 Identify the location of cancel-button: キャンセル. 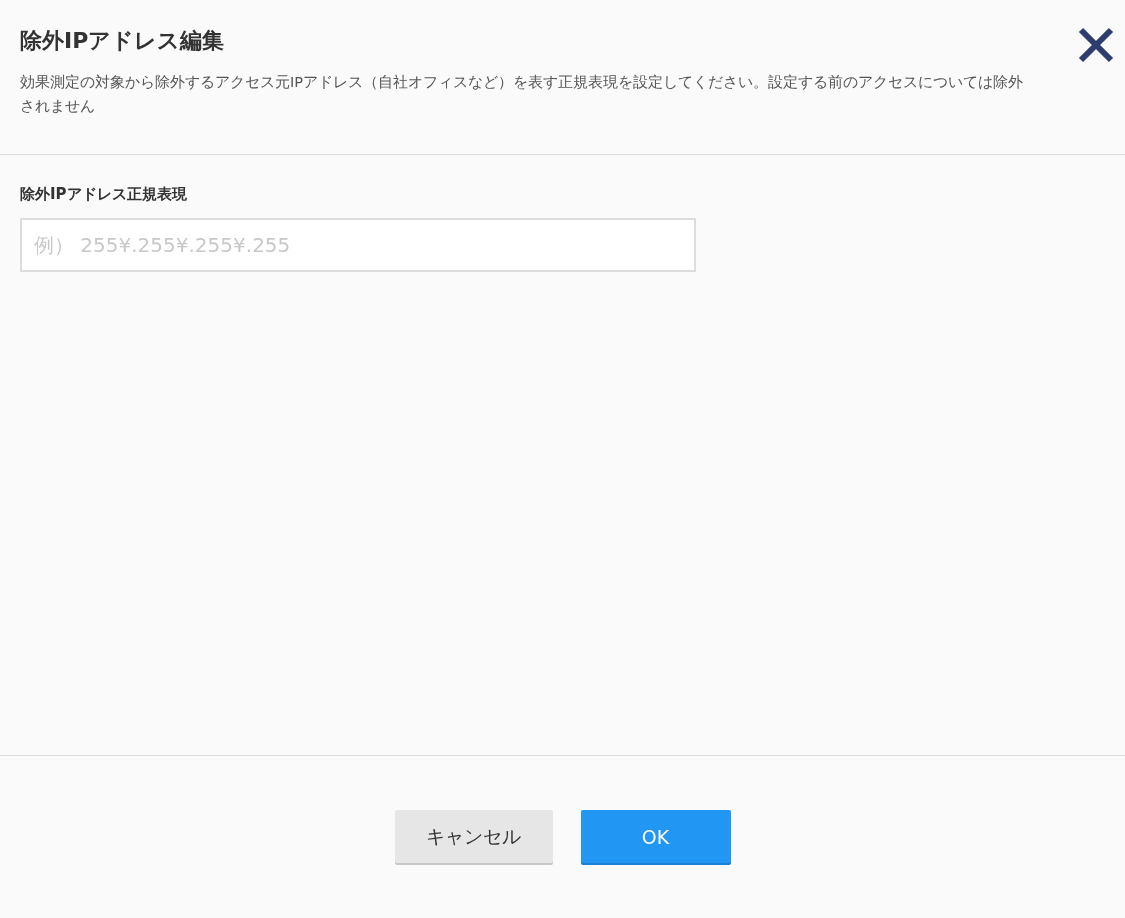
(473, 836).